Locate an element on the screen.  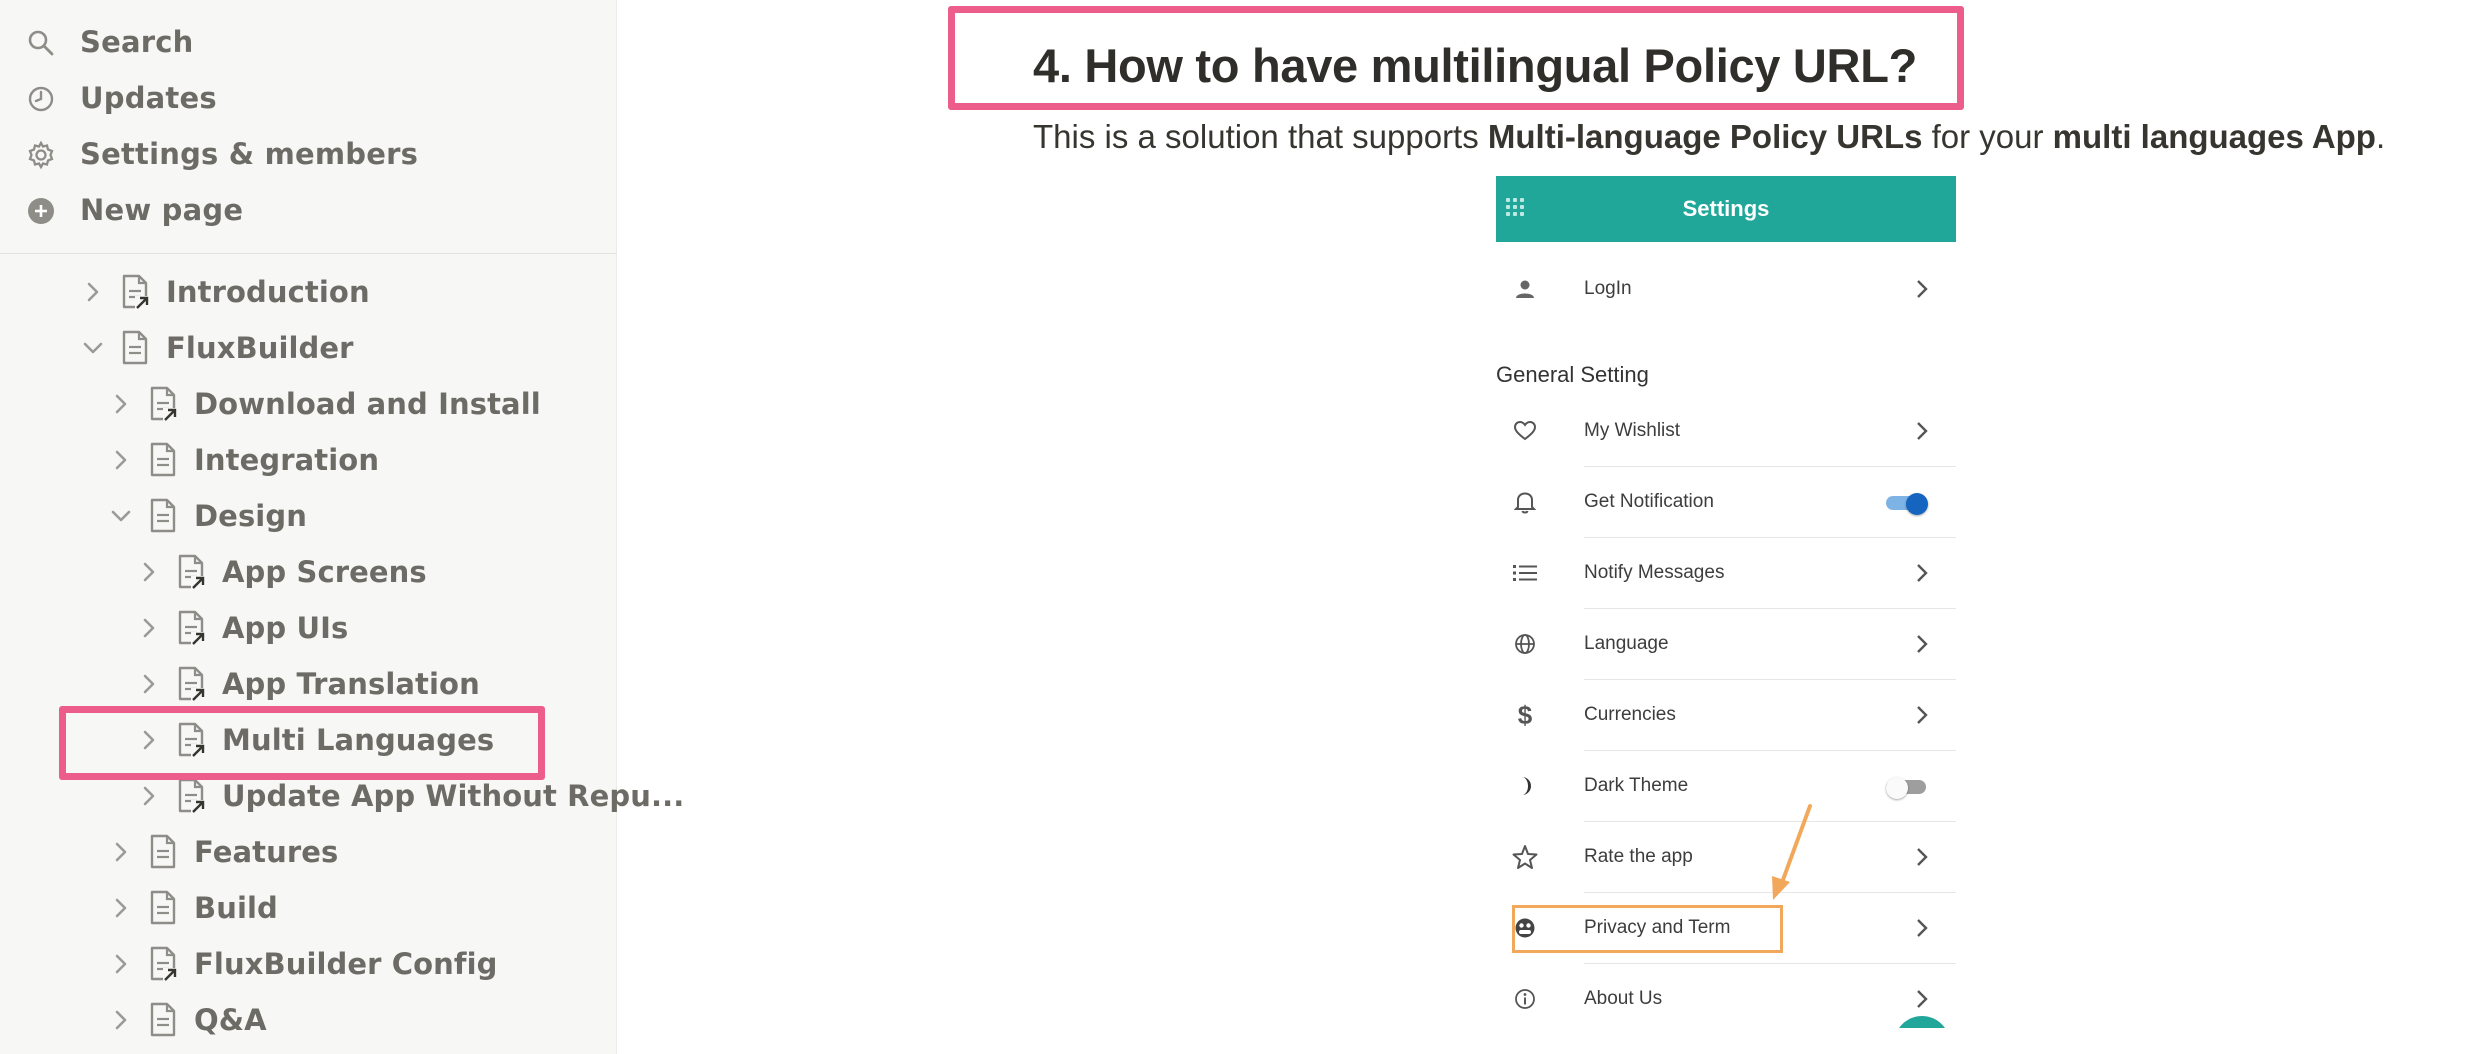
sidebar-item-label: App UIs is located at coordinates (285, 628).